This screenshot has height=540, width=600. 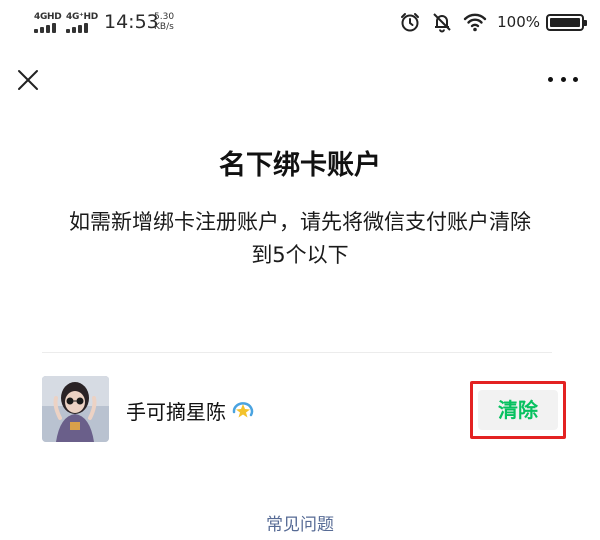 I want to click on more-dots-icon, so click(x=550, y=79).